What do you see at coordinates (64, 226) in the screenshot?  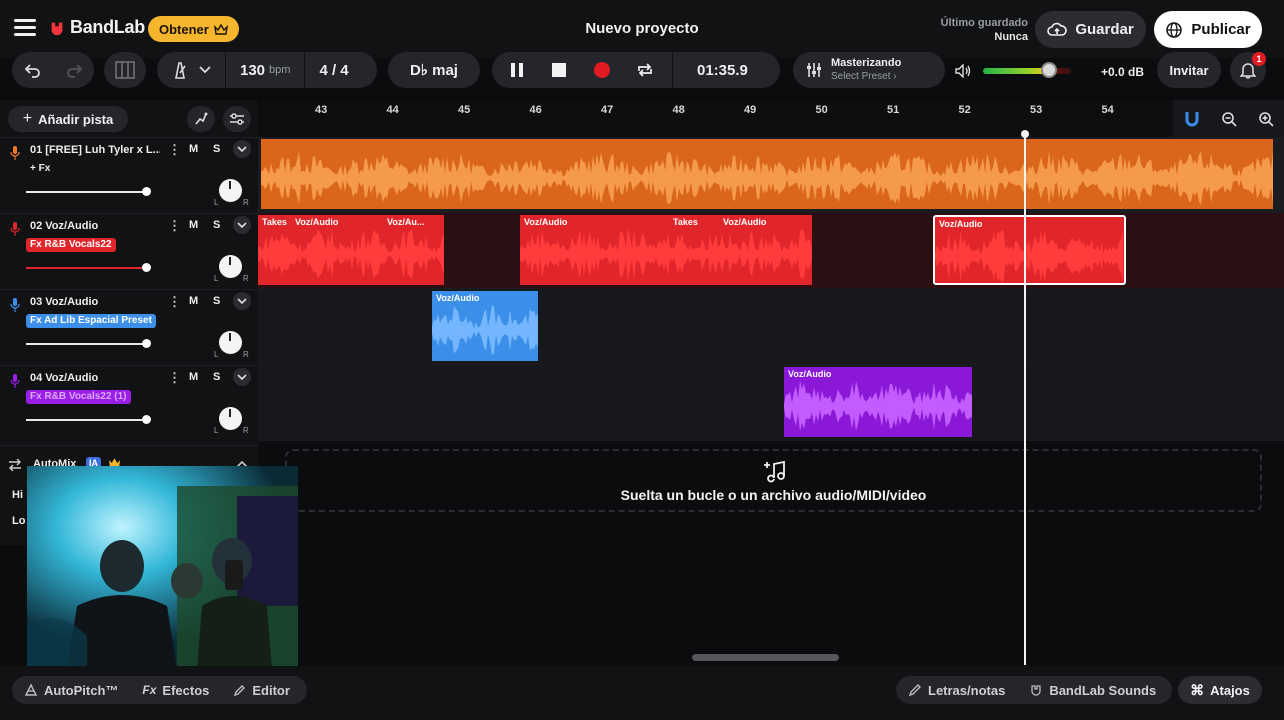 I see `track-name: 02 Voz/Audio` at bounding box center [64, 226].